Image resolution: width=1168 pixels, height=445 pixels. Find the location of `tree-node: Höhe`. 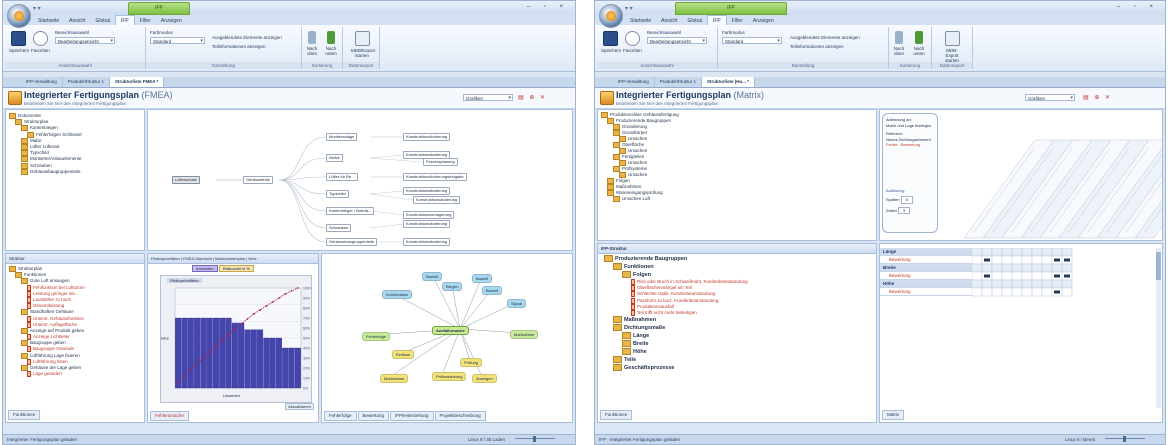

tree-node: Höhe is located at coordinates (676, 352).